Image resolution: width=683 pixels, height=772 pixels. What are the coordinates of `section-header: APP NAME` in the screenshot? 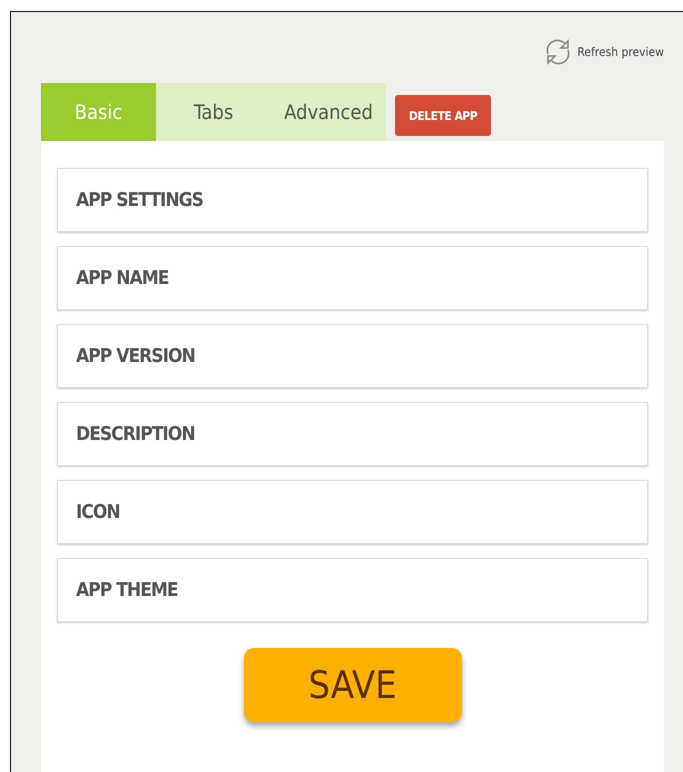 It's located at (352, 278).